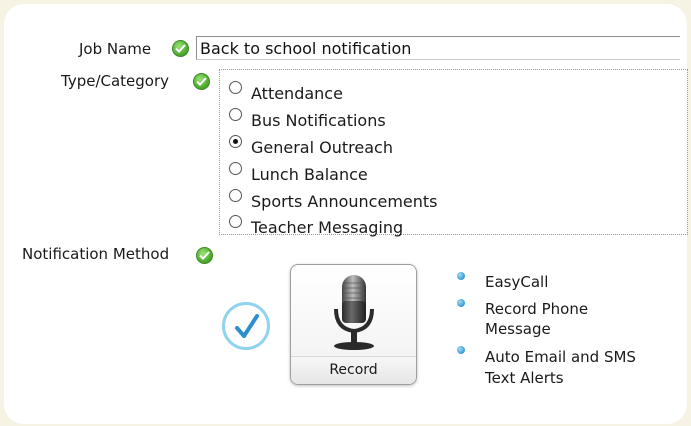 The width and height of the screenshot is (691, 426). Describe the element at coordinates (235, 141) in the screenshot. I see `radio-button-selected` at that location.